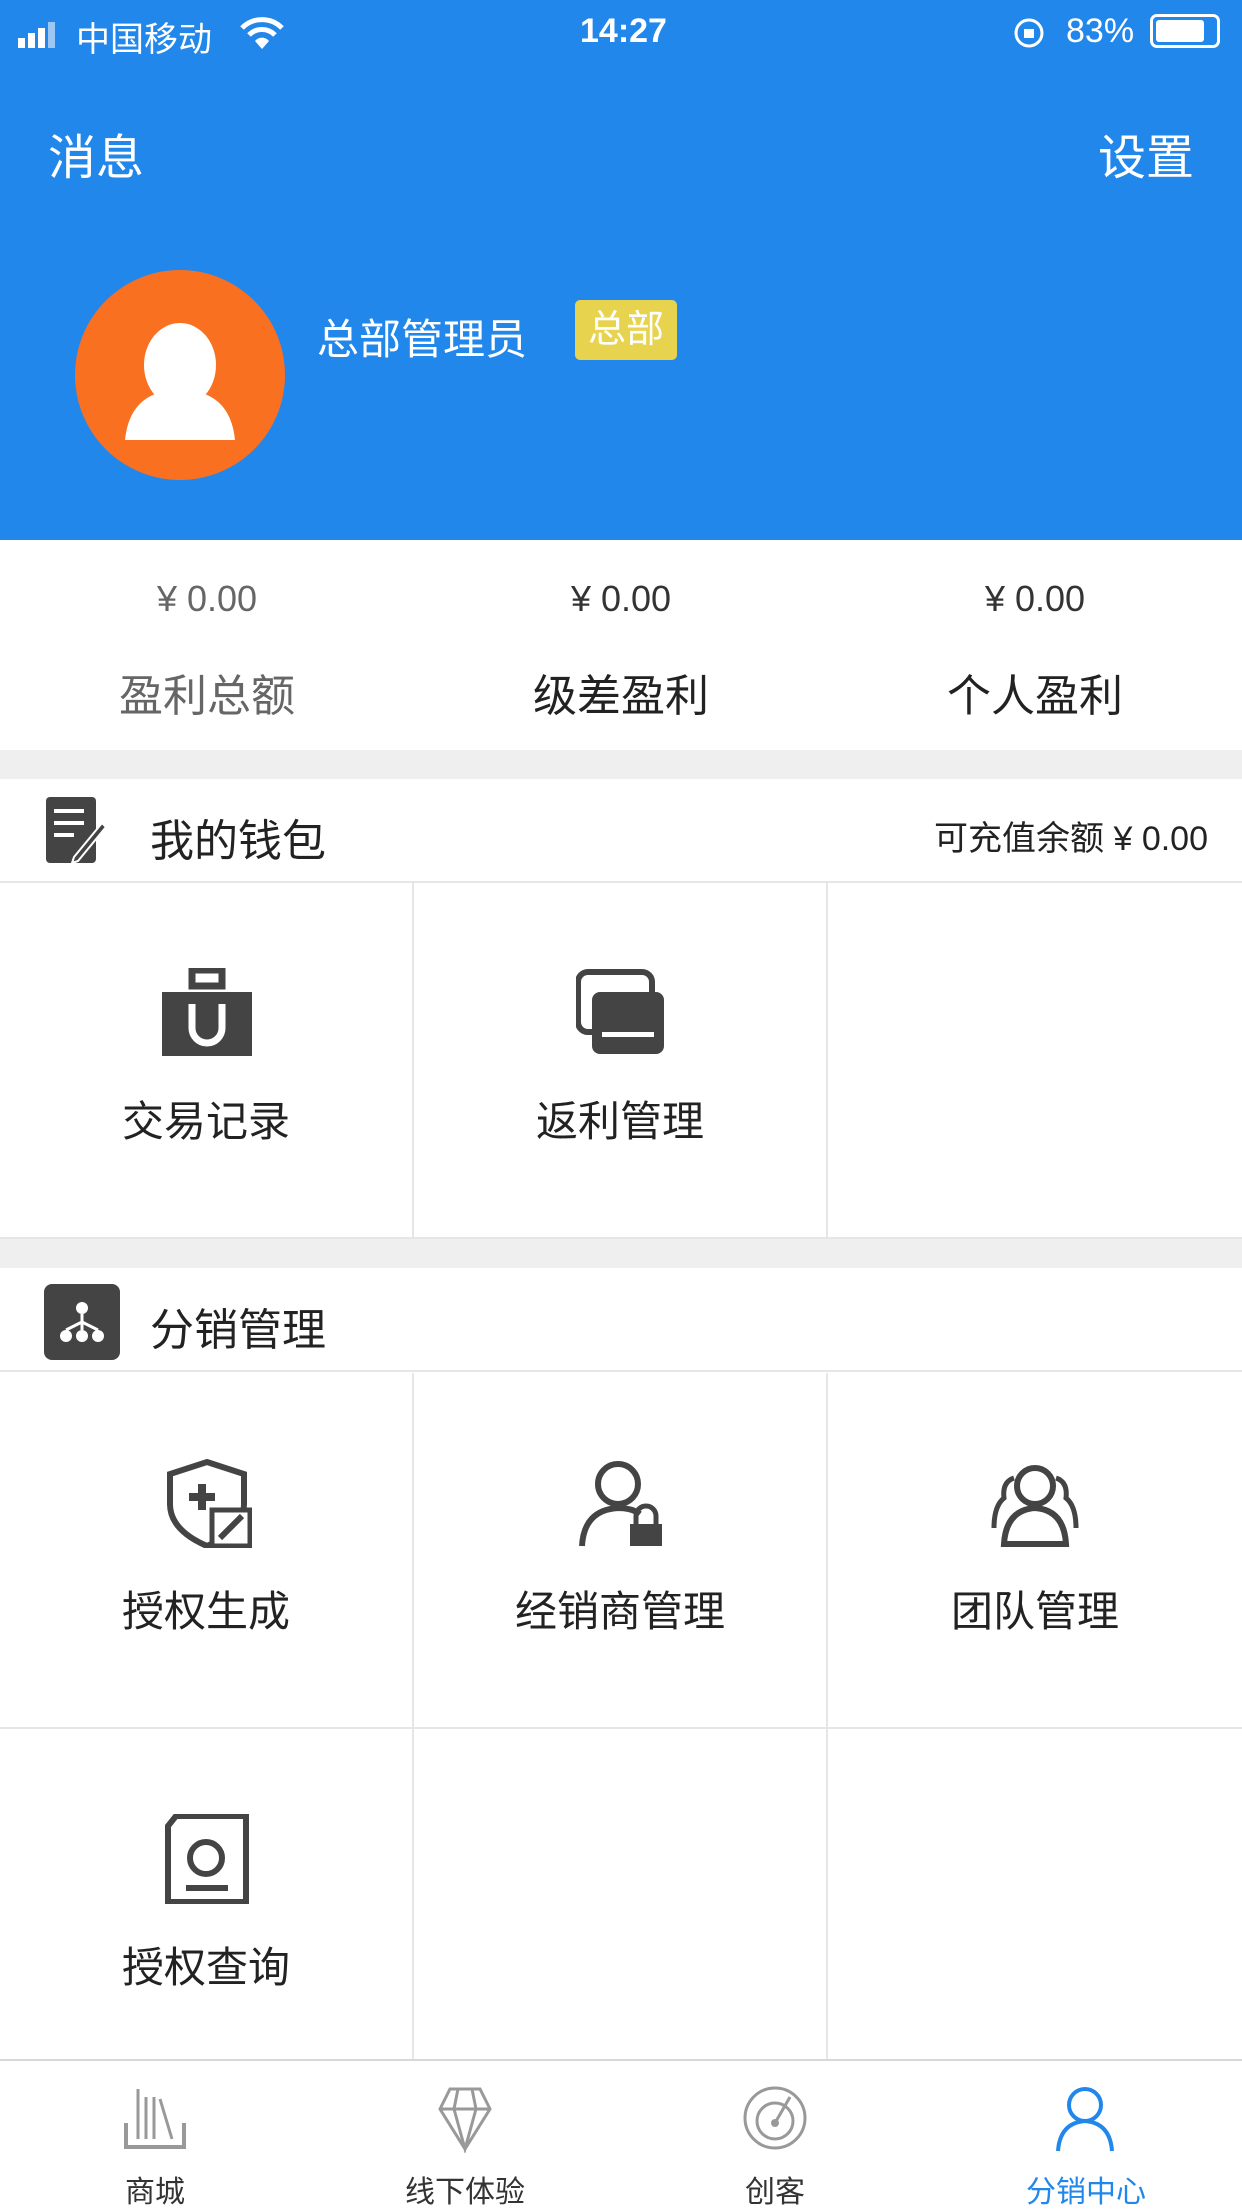  I want to click on rotation-lock-icon, so click(1029, 35).